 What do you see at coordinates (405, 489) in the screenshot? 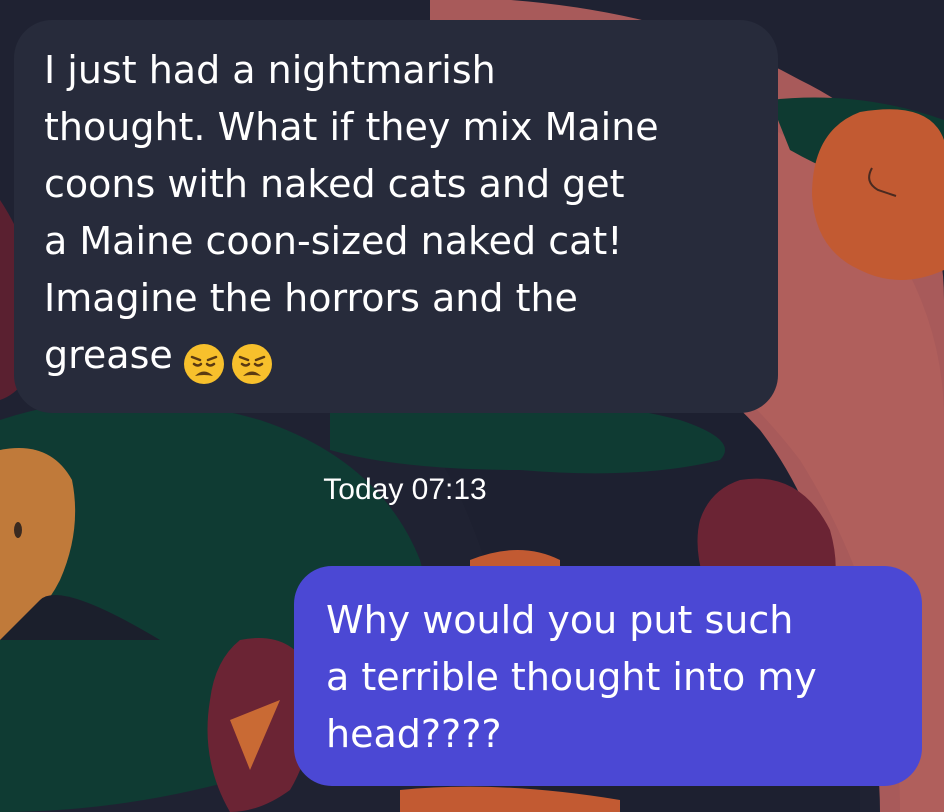
I see `message-timestamp: Today 07:13` at bounding box center [405, 489].